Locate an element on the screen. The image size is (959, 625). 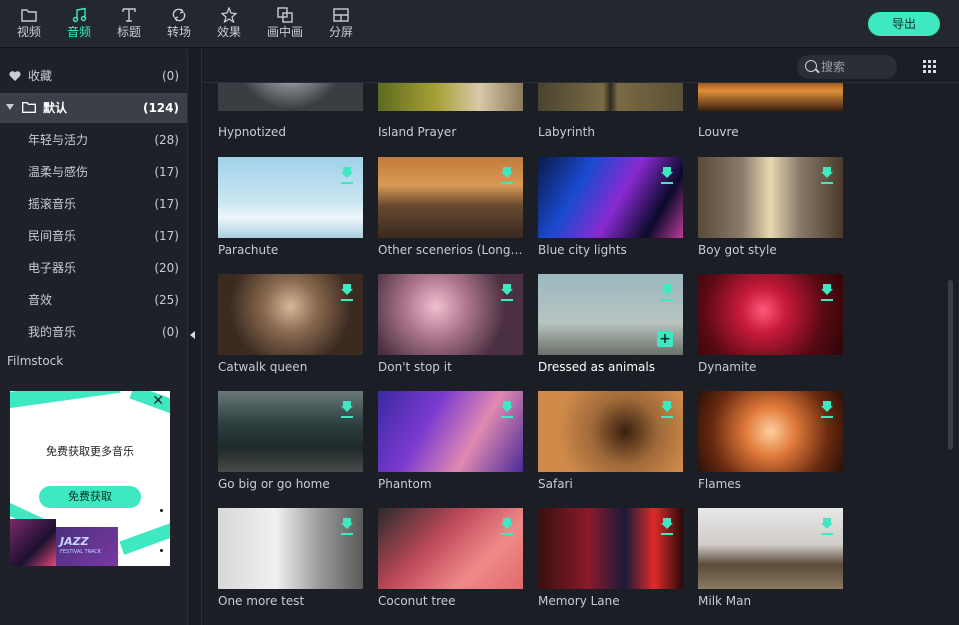
media-card: Blue city lights is located at coordinates (610, 207).